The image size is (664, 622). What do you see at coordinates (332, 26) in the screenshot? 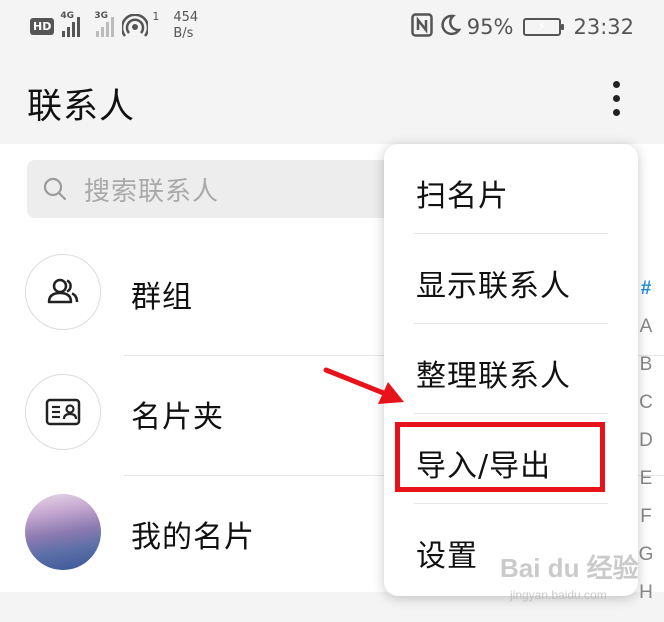
I see `status-bar: HD 4G 3G 1 454 B/s 95% ⚡ 23:32` at bounding box center [332, 26].